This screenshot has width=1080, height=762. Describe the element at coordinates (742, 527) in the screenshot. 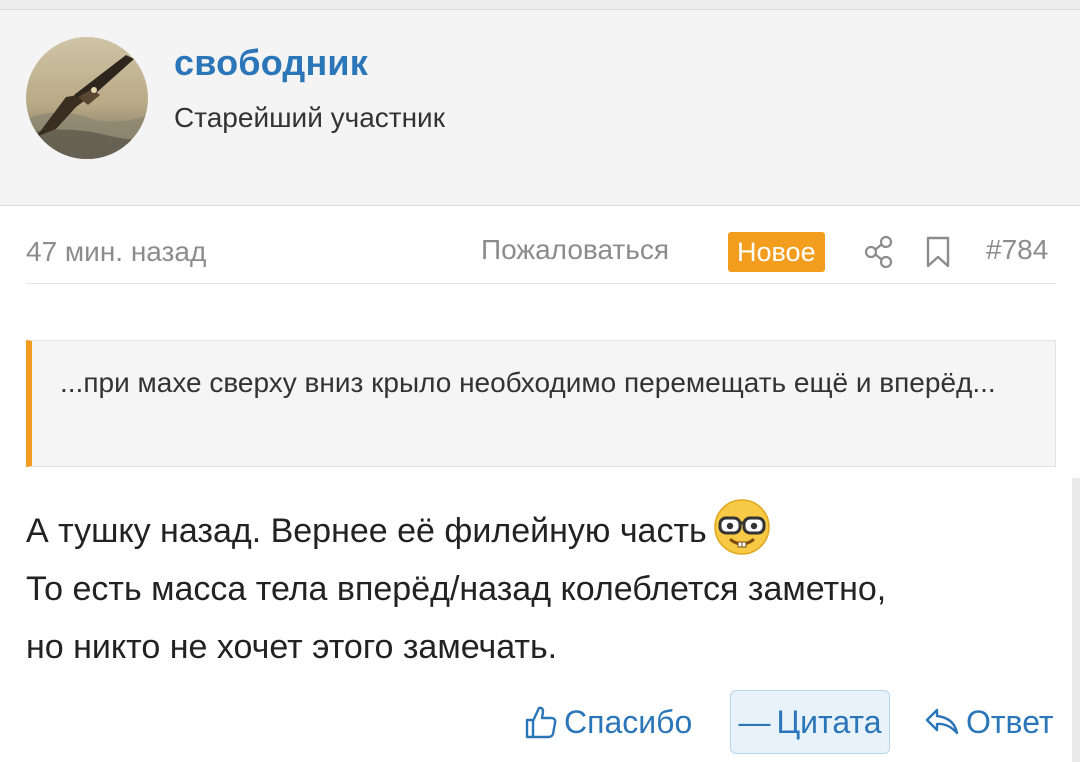

I see `nerd-face-icon` at that location.